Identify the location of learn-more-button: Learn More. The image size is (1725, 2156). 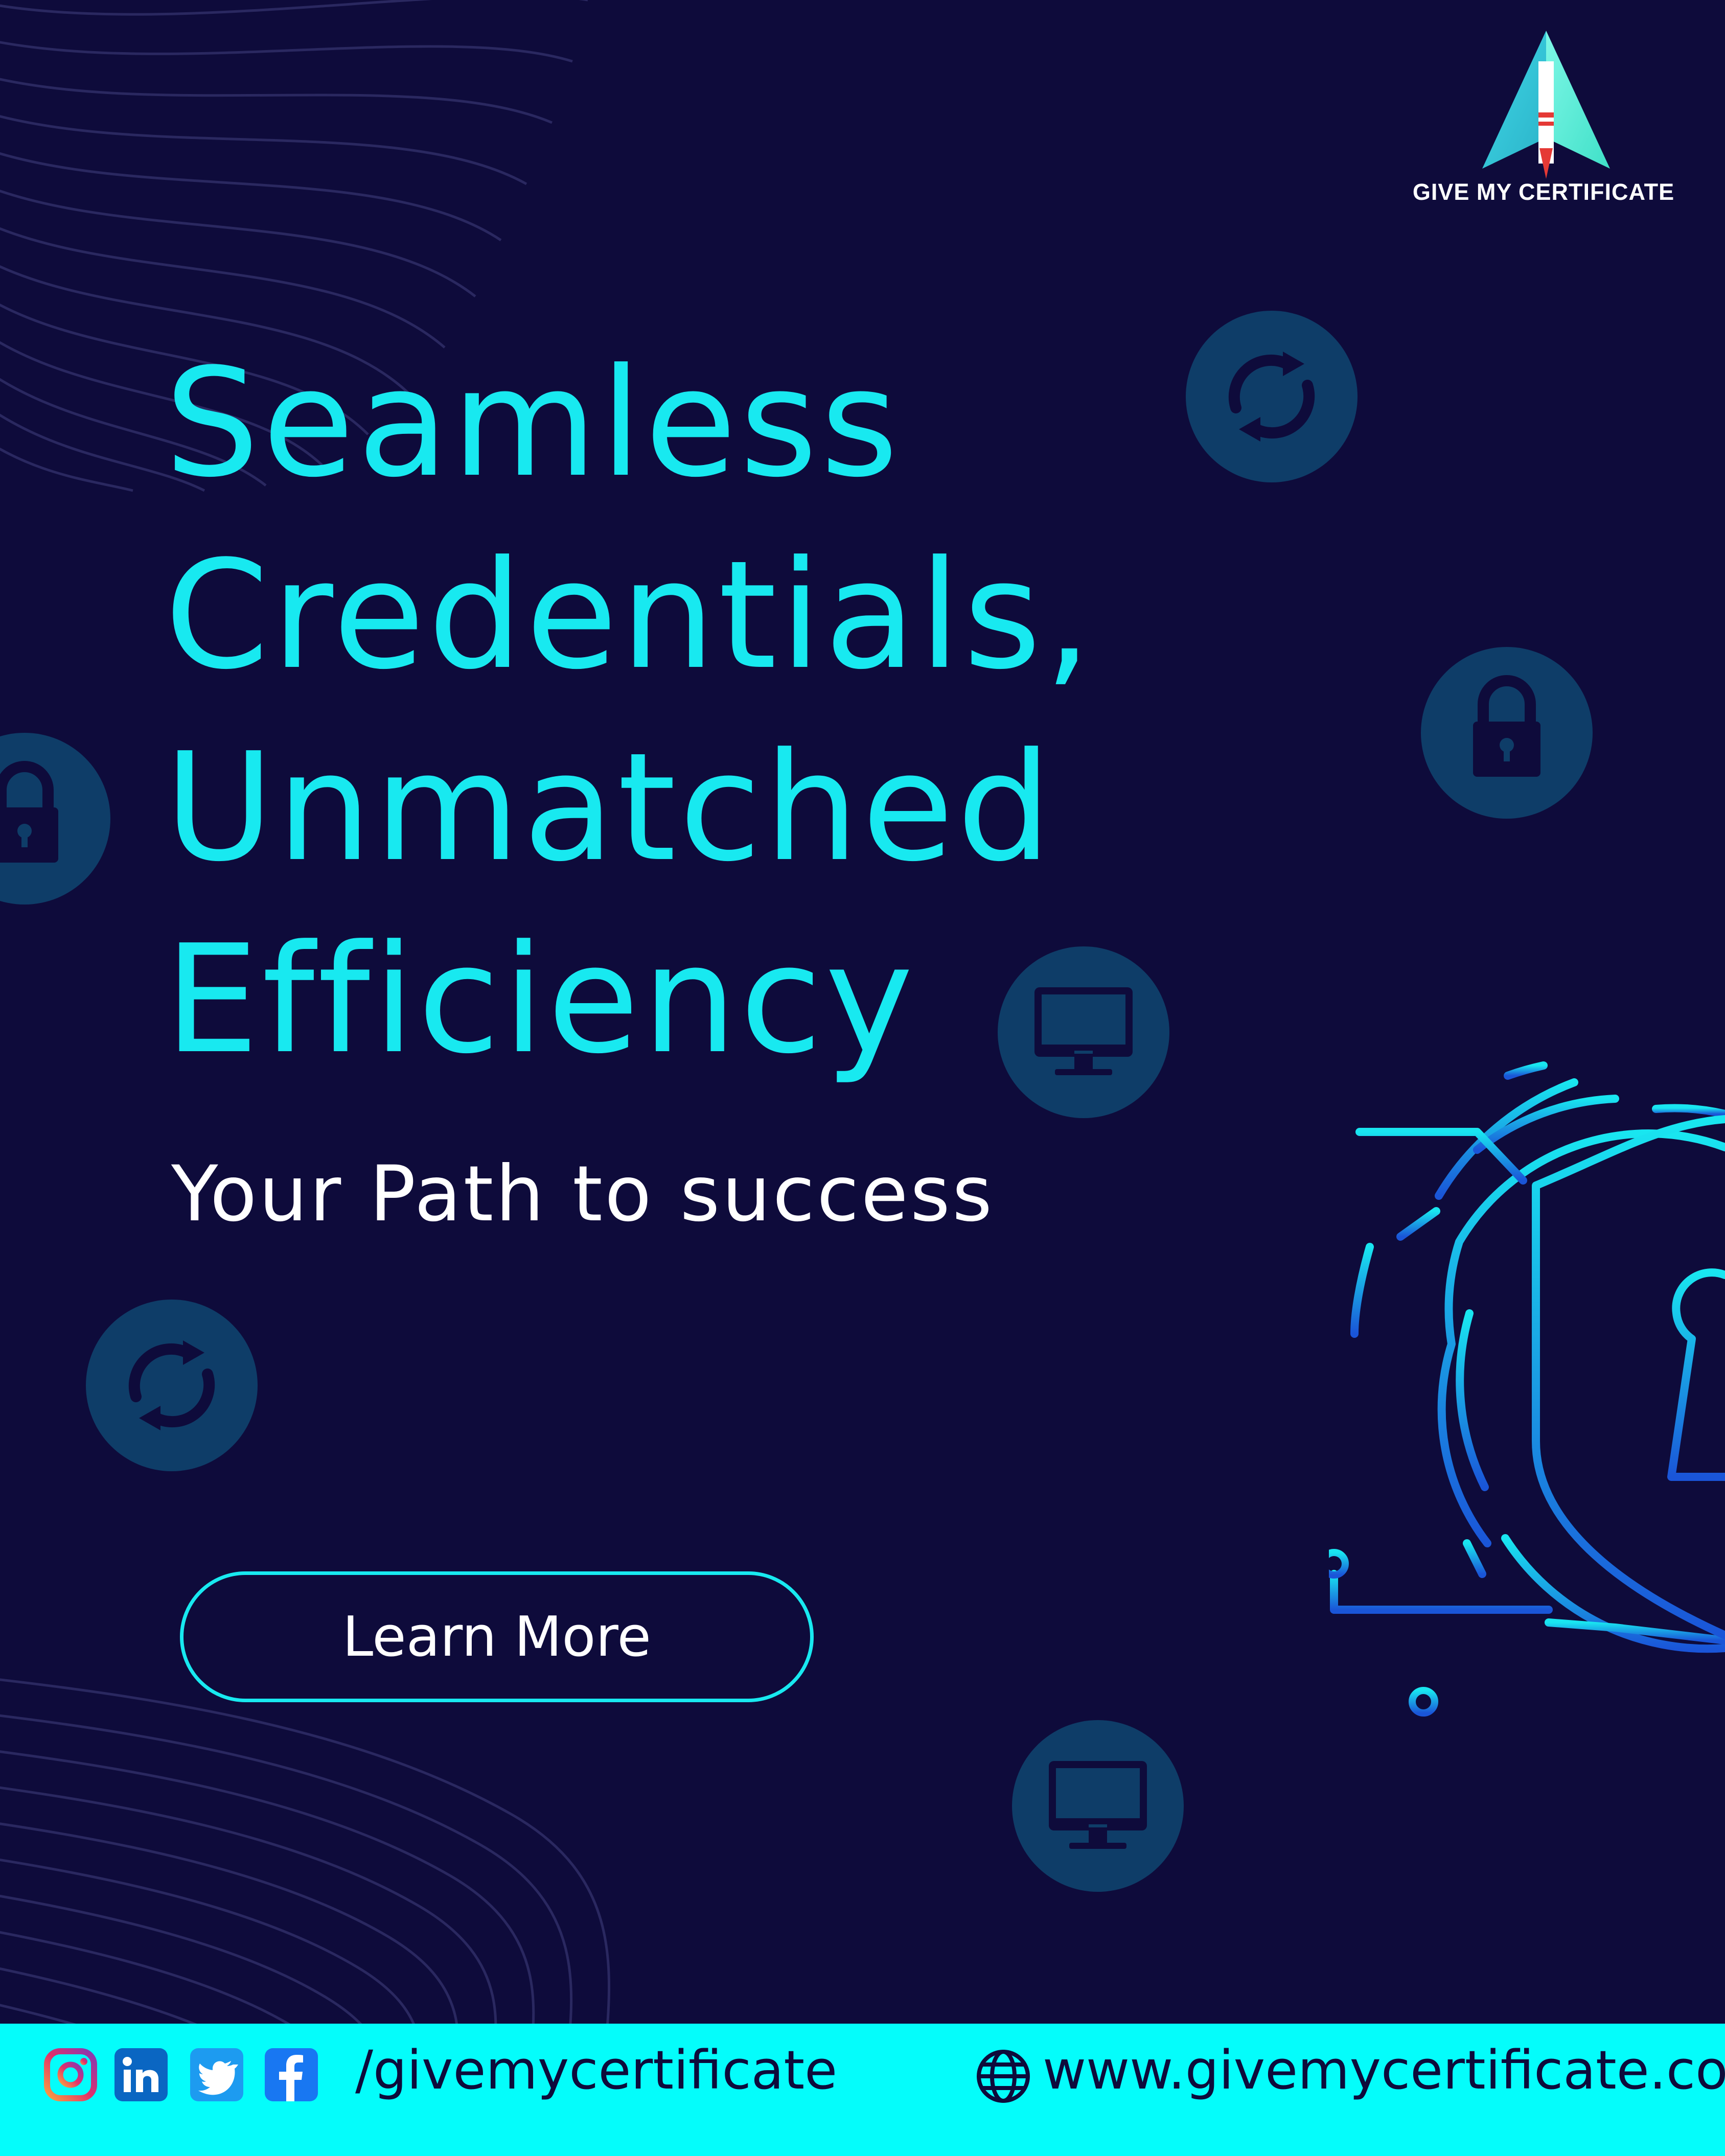
(497, 1637).